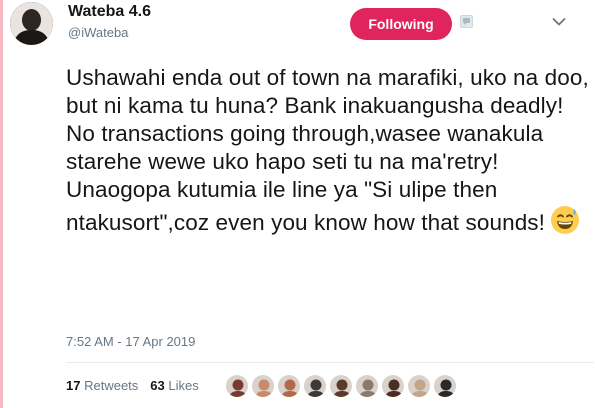 This screenshot has width=595, height=408. What do you see at coordinates (73, 385) in the screenshot?
I see `retweets-count: 17` at bounding box center [73, 385].